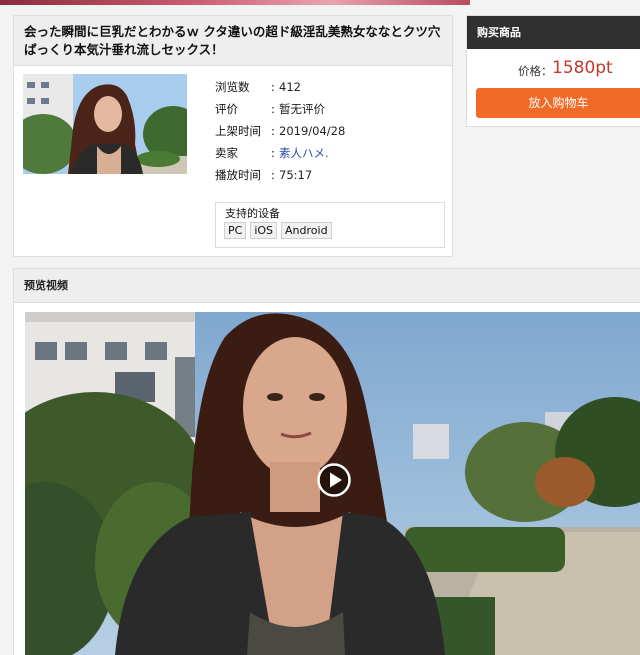 The height and width of the screenshot is (655, 640). I want to click on info-row-views: 浏览数 : 412, so click(330, 87).